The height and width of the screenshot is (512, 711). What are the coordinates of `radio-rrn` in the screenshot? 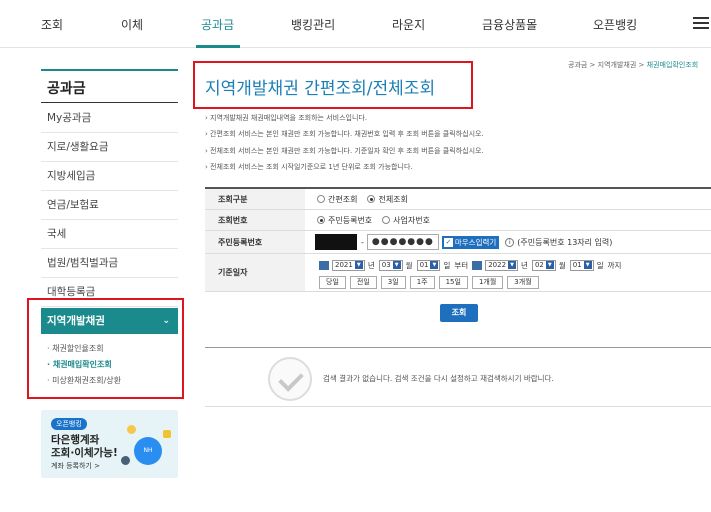 It's located at (321, 220).